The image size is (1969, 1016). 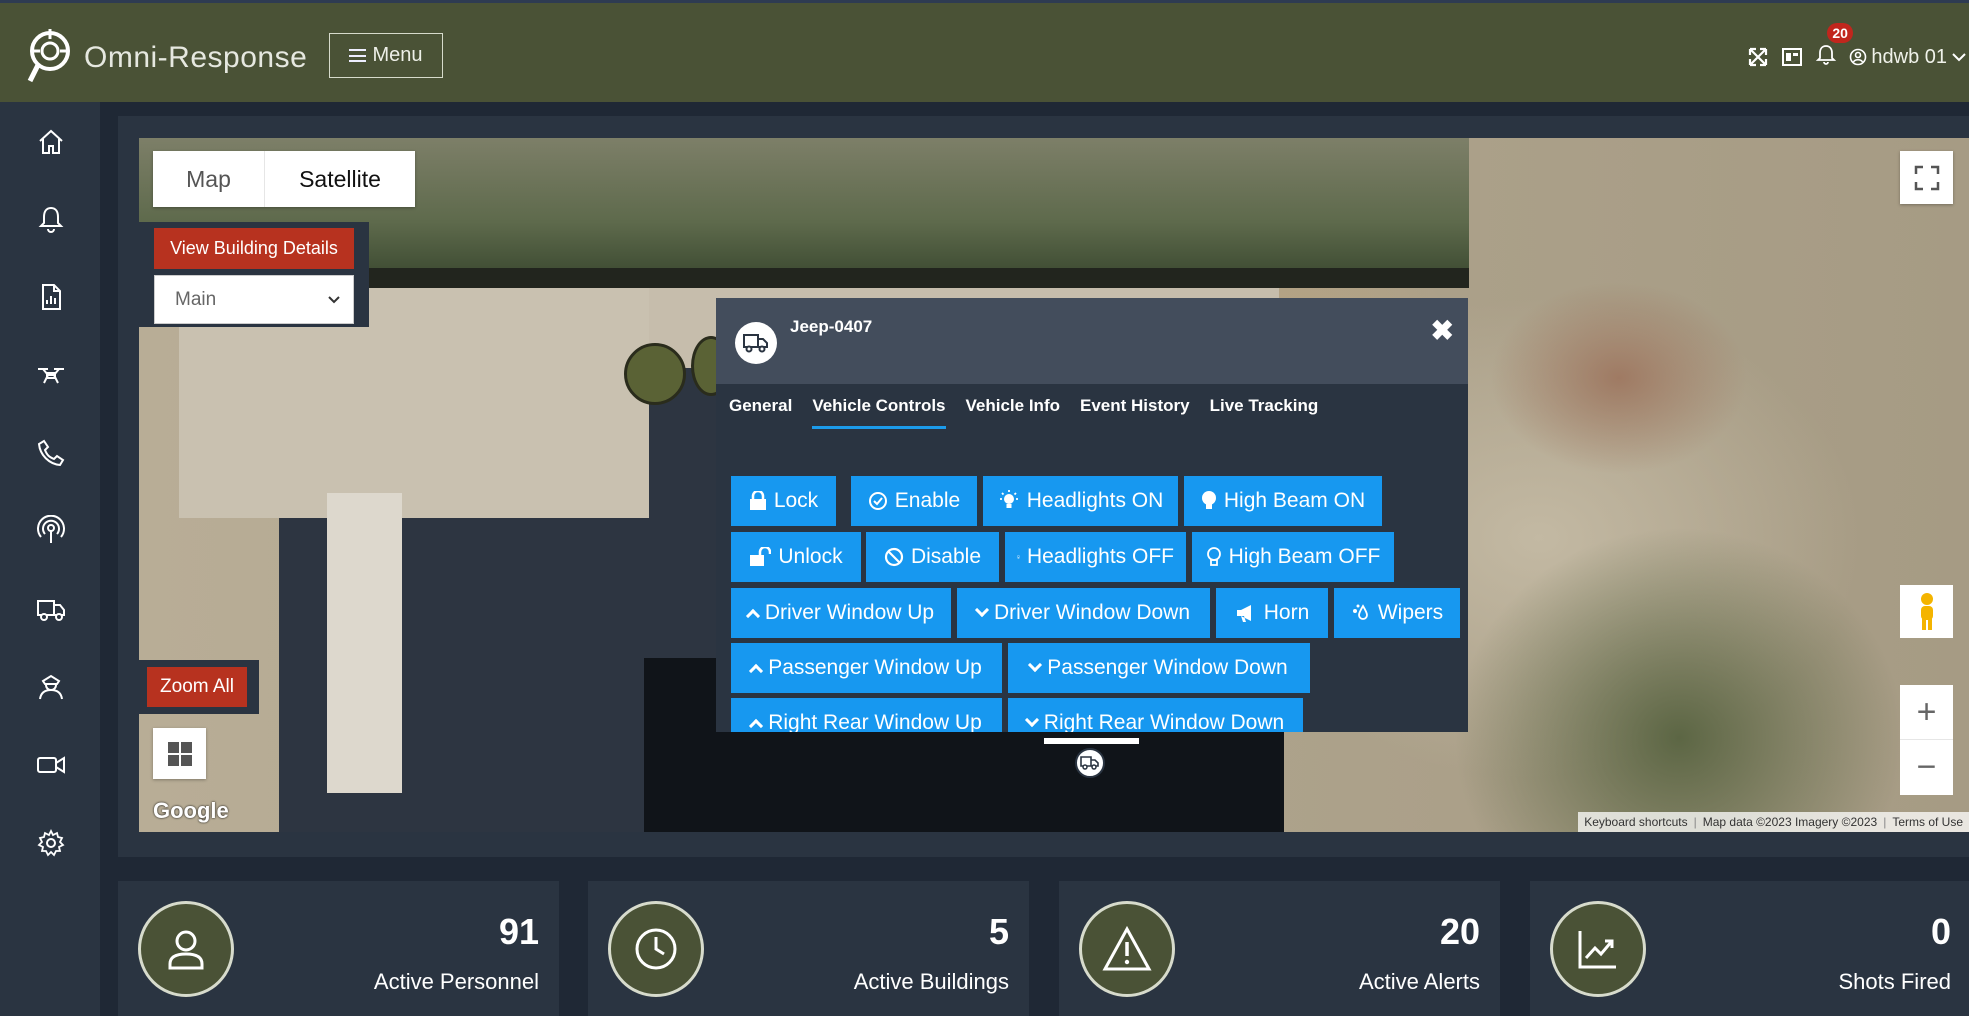 I want to click on sidebar-item-settings, so click(x=51, y=843).